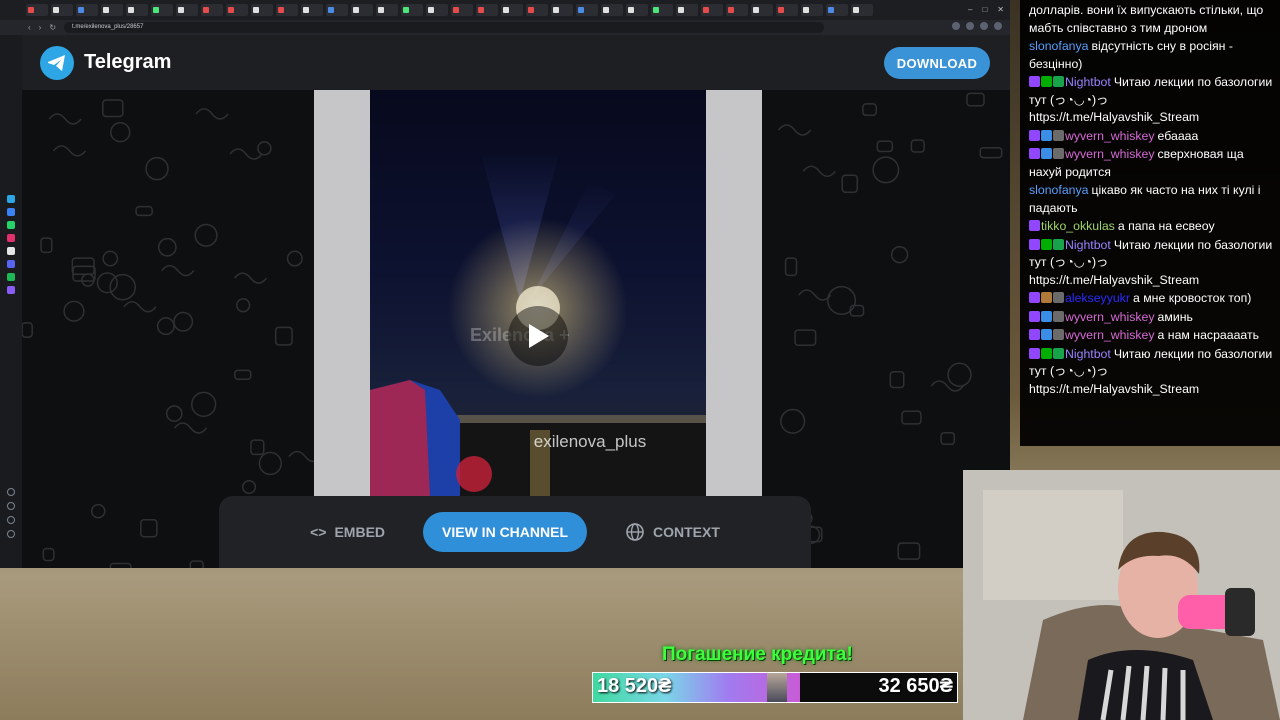 The height and width of the screenshot is (720, 1280). I want to click on x-icon, so click(11, 251).